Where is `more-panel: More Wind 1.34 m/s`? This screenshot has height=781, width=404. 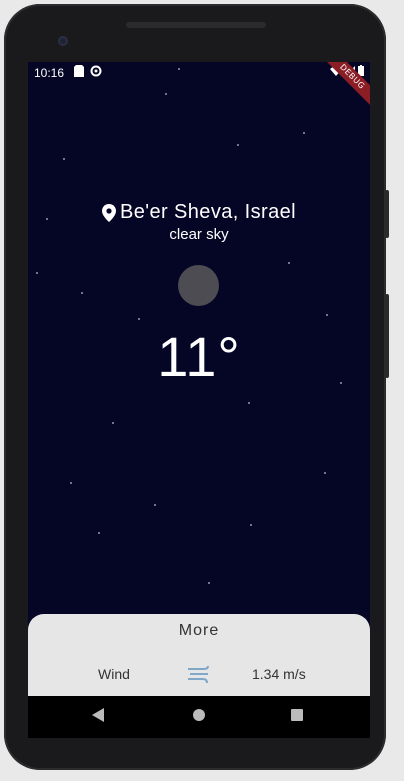
more-panel: More Wind 1.34 m/s is located at coordinates (199, 655).